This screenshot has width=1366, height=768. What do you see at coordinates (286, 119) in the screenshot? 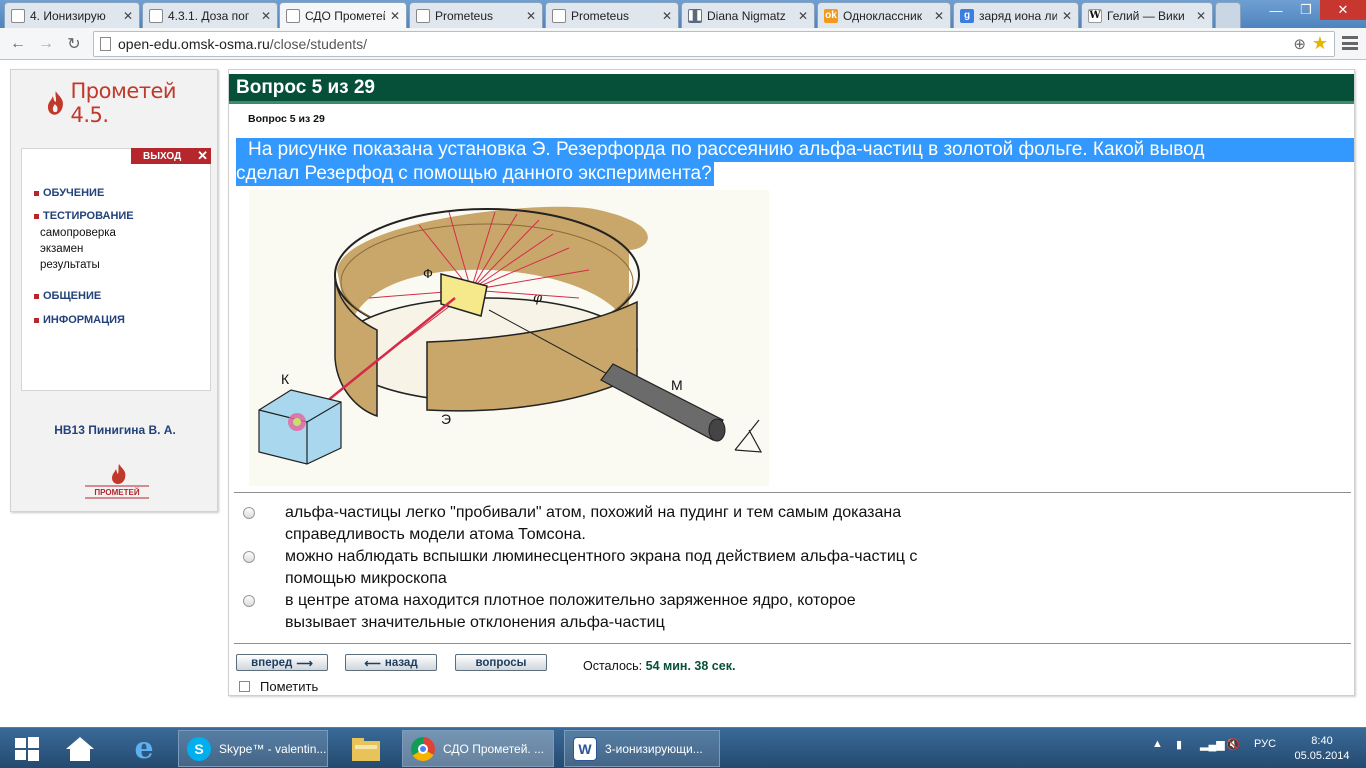
I see `question-counter: Вопрос 5 из 29` at bounding box center [286, 119].